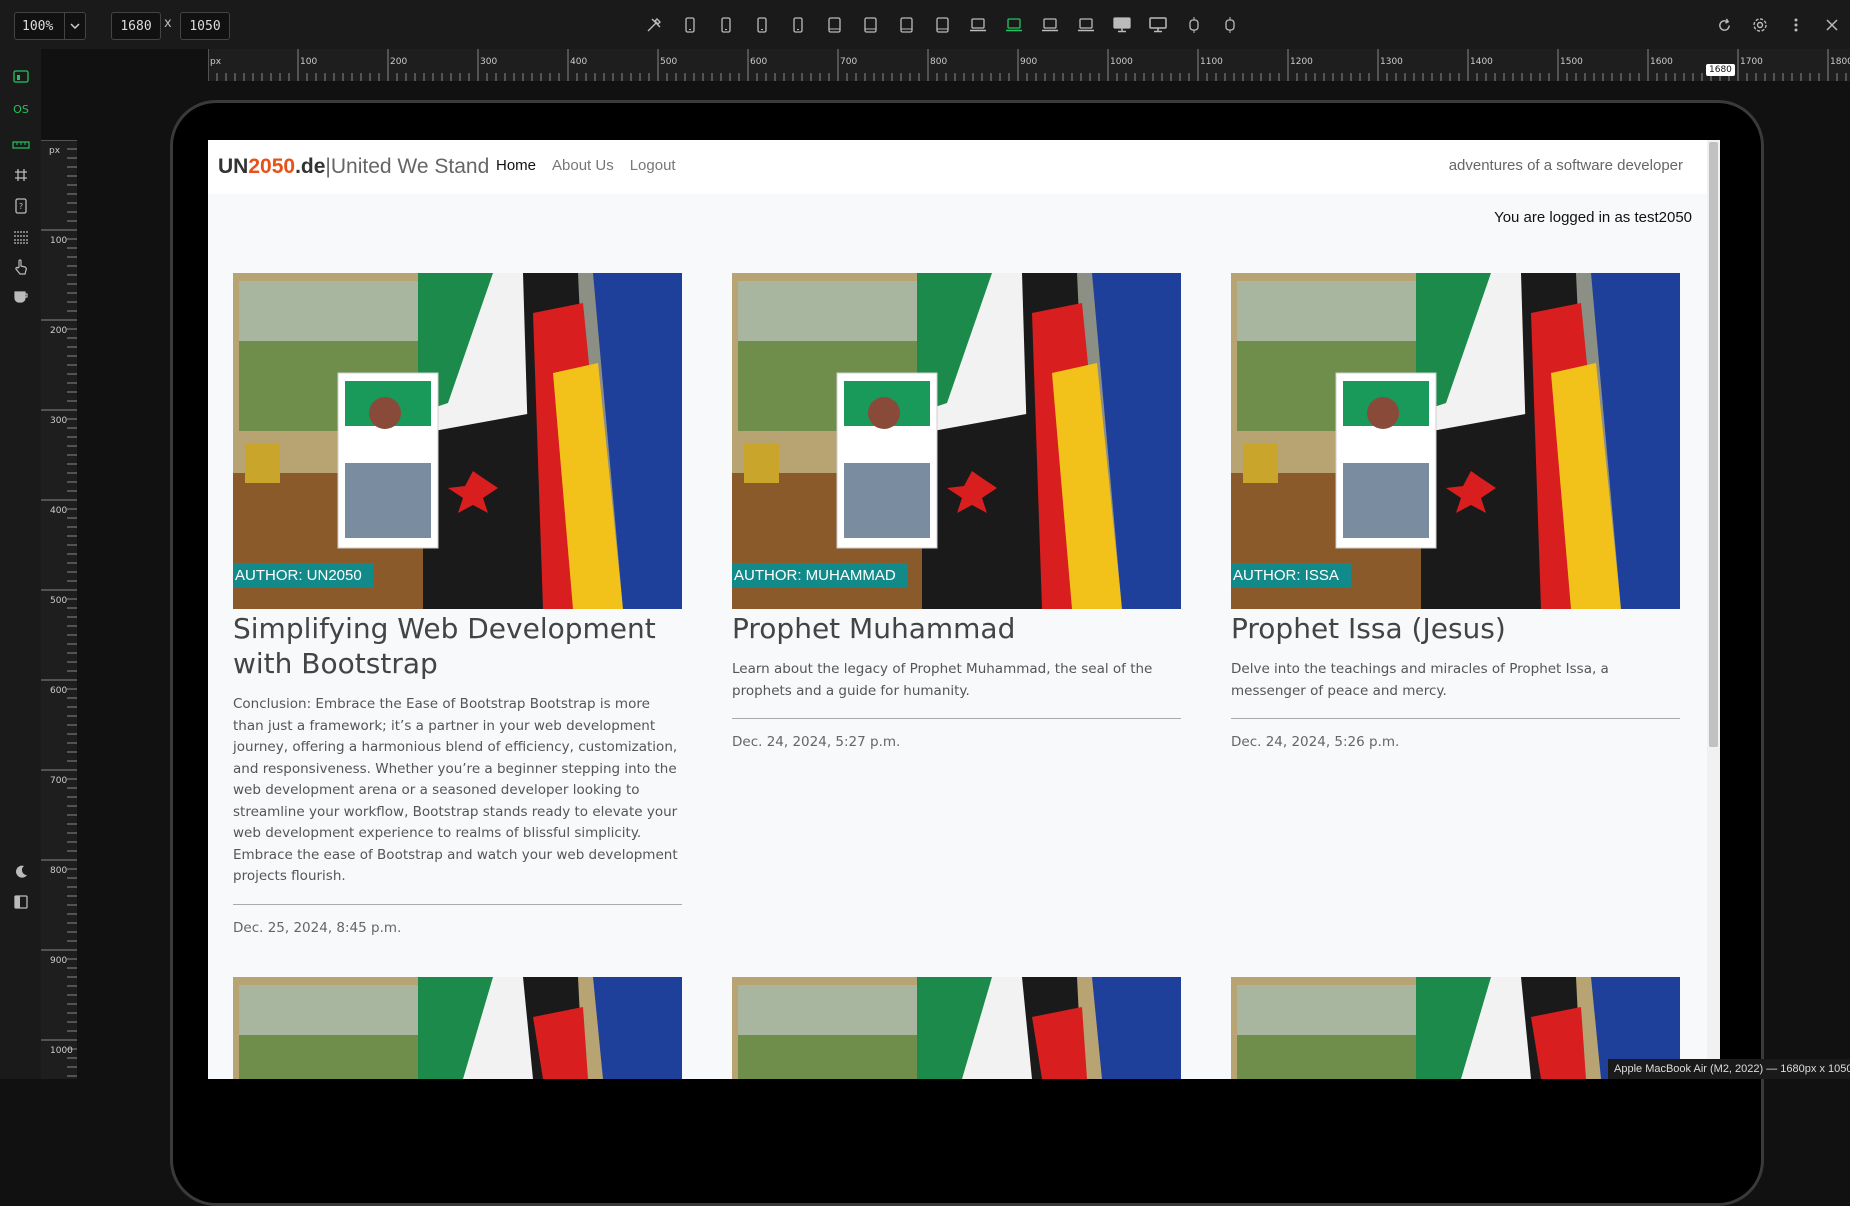 The height and width of the screenshot is (1206, 1850). Describe the element at coordinates (1661, 62) in the screenshot. I see `ruler-label-1600: 1600` at that location.